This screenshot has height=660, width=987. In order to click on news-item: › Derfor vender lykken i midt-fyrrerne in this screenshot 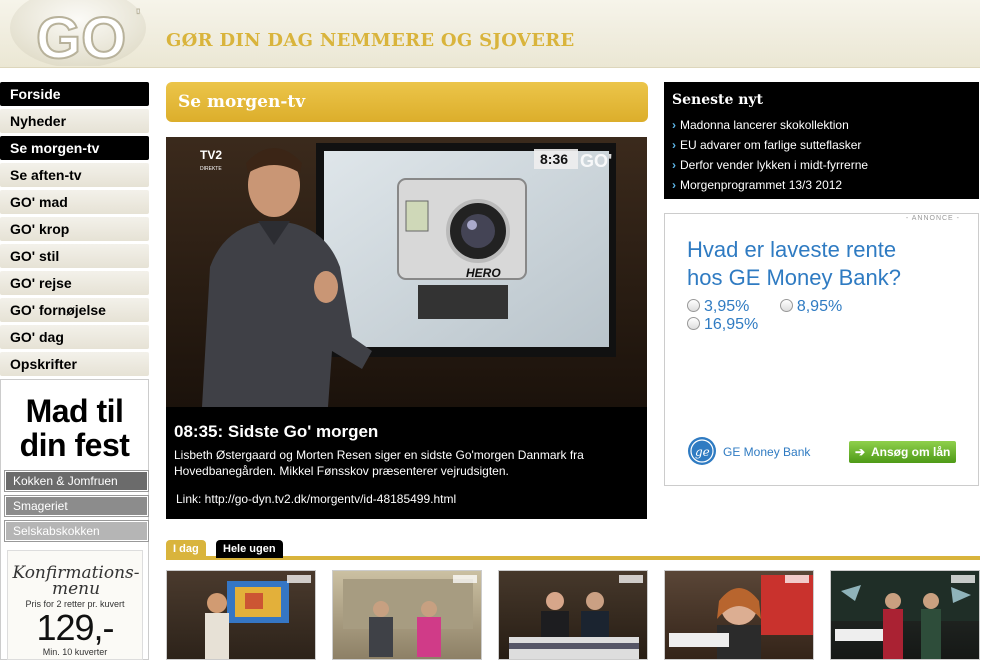, I will do `click(770, 165)`.